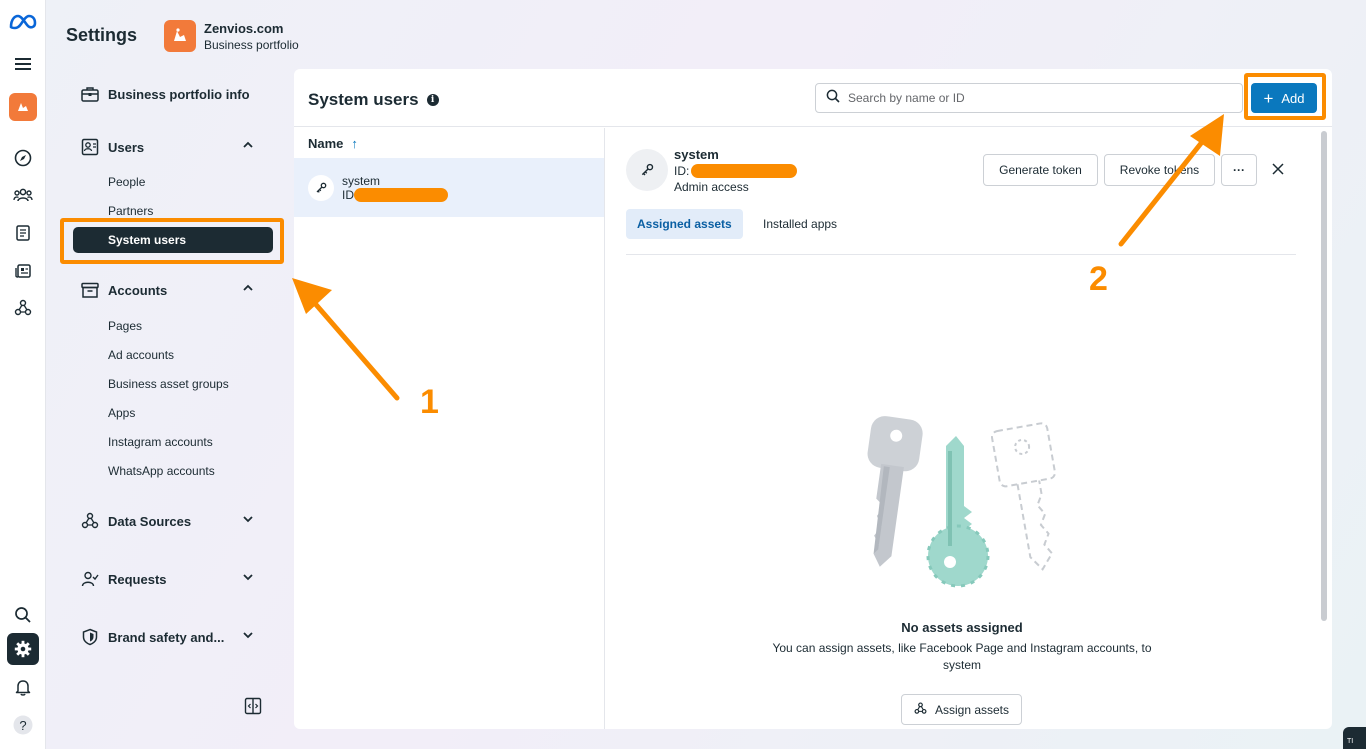  I want to click on business-subtitle: Business portfolio, so click(251, 44).